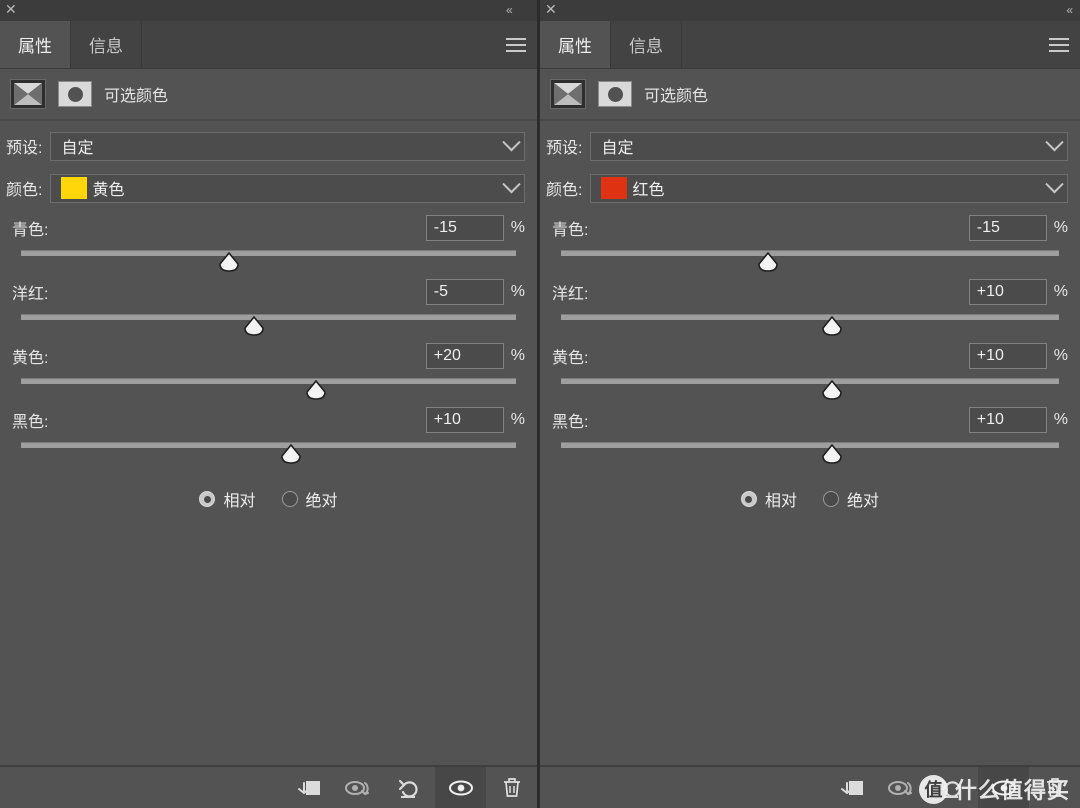 The height and width of the screenshot is (808, 1080). Describe the element at coordinates (1007, 292) in the screenshot. I see `slider-input-magenta-right: +10` at that location.